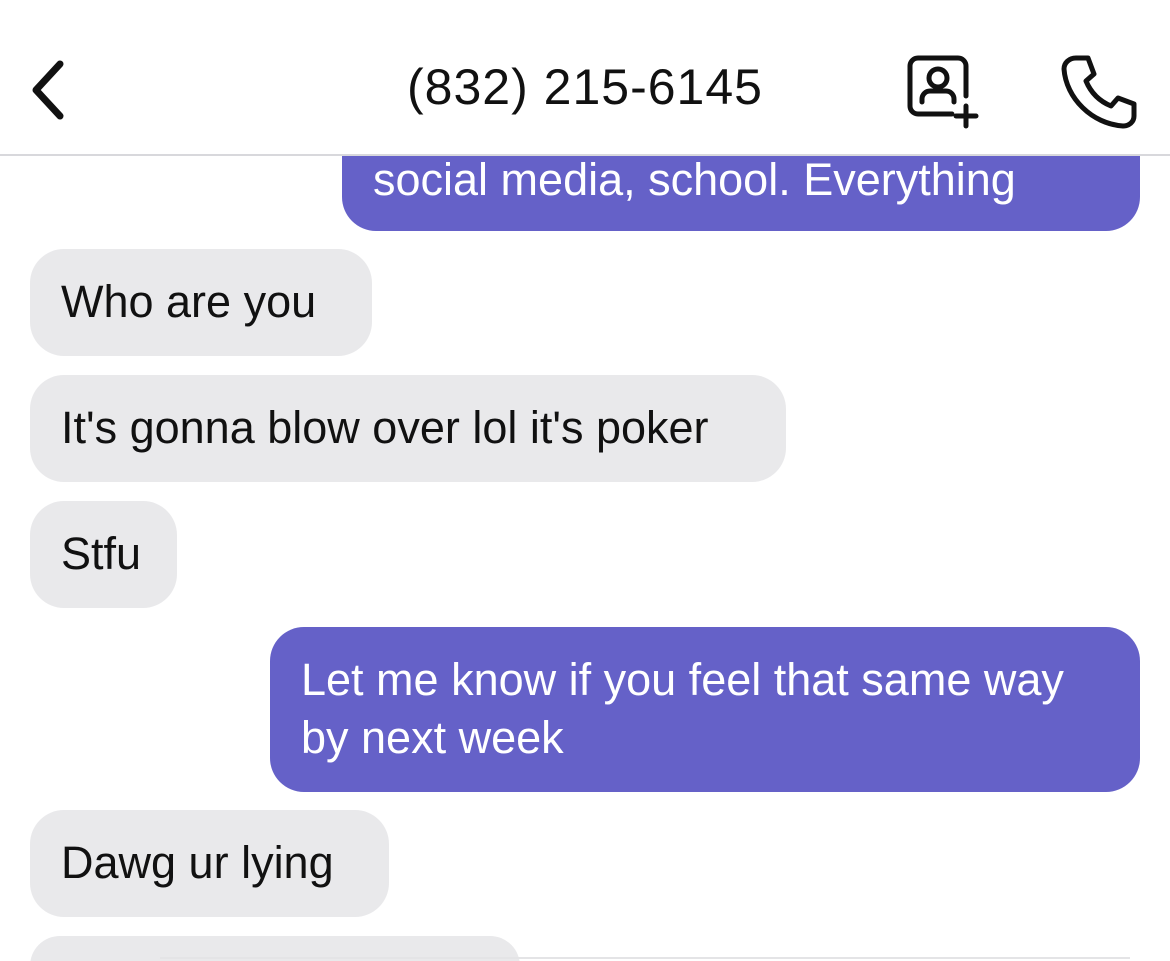 The image size is (1170, 961). I want to click on add-contact-icon, so click(943, 92).